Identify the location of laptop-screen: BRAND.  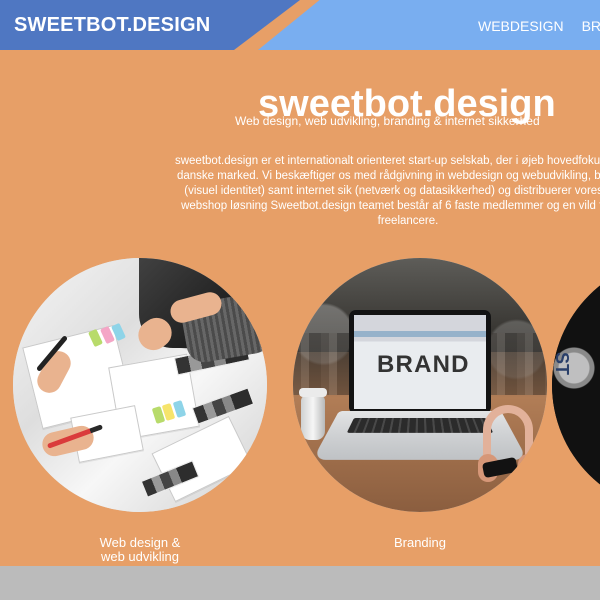
(420, 362).